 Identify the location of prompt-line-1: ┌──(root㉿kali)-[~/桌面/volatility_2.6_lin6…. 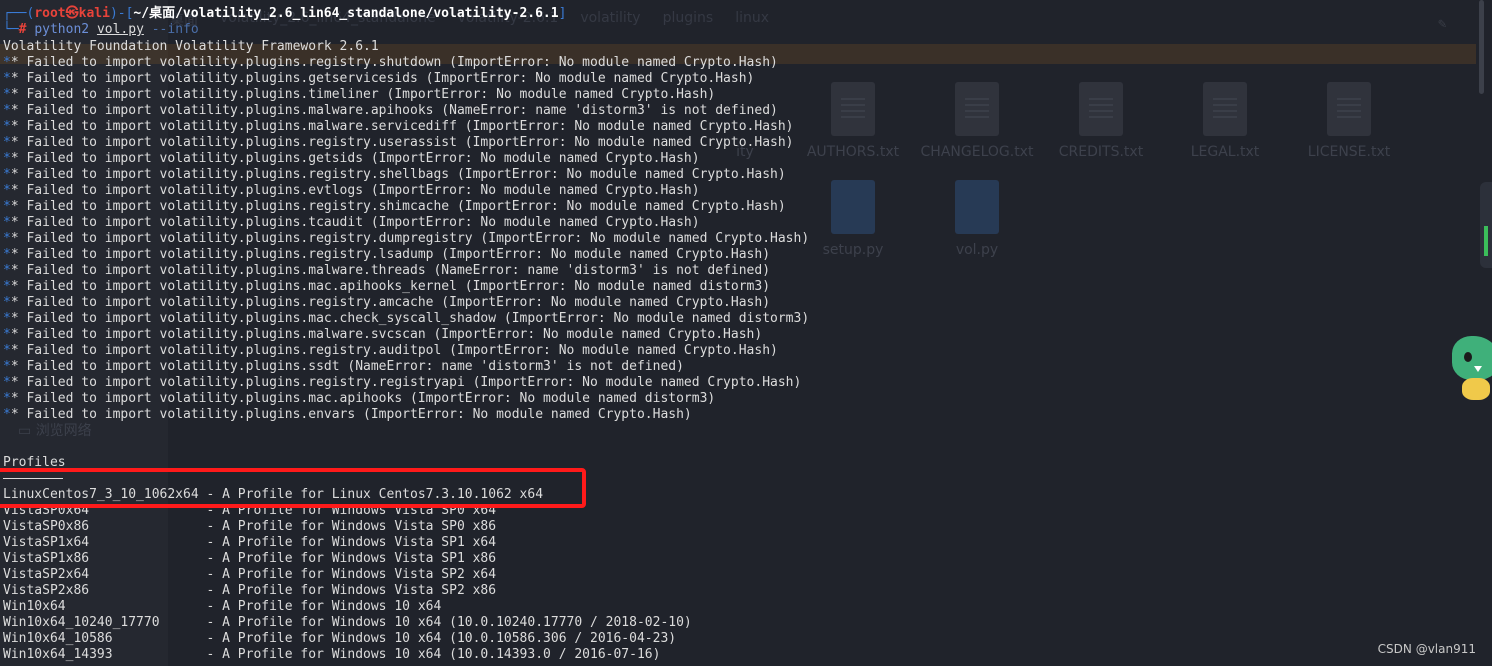
(285, 13).